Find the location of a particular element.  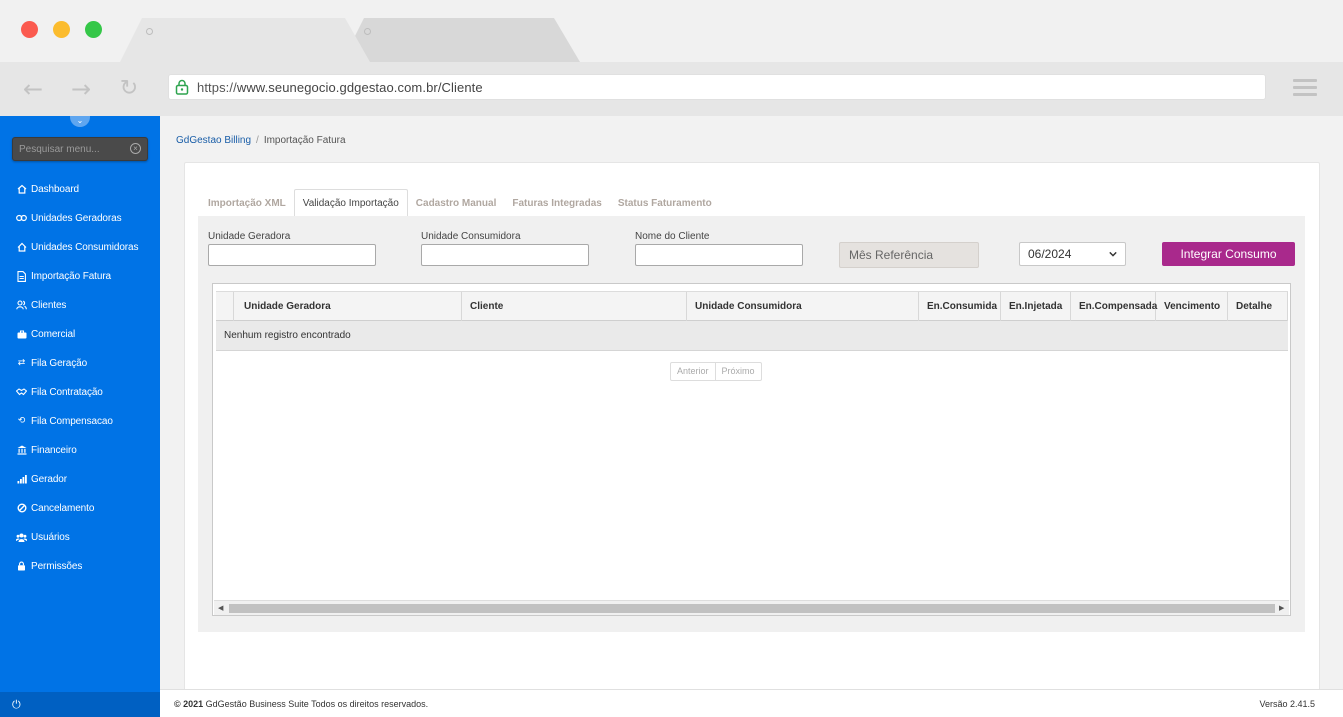

handshake-icon is located at coordinates (21, 392).